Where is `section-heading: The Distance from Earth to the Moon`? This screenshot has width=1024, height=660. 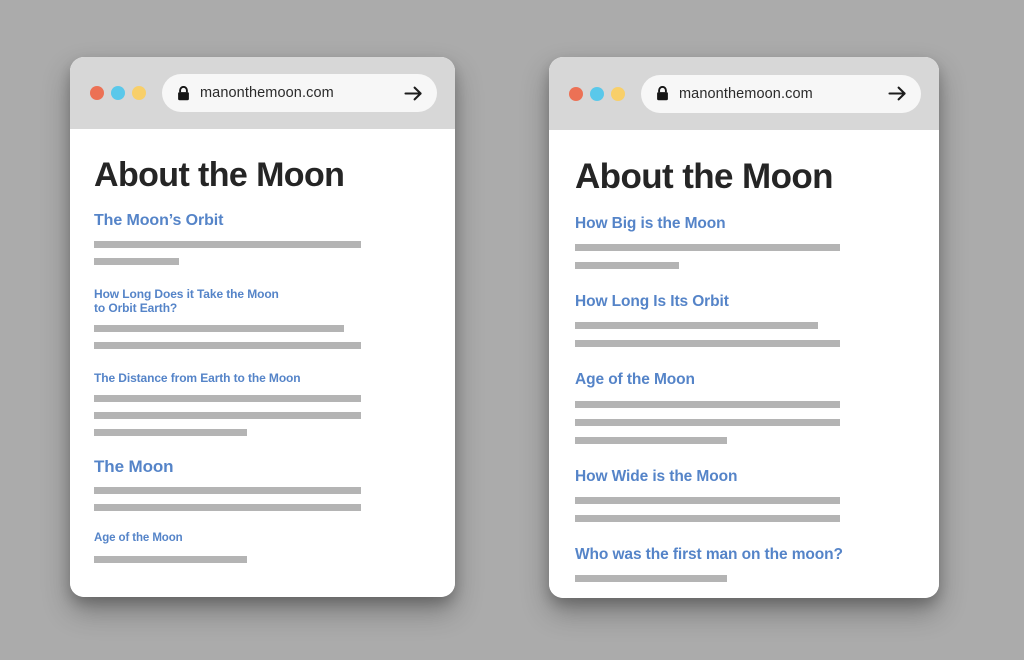 section-heading: The Distance from Earth to the Moon is located at coordinates (197, 377).